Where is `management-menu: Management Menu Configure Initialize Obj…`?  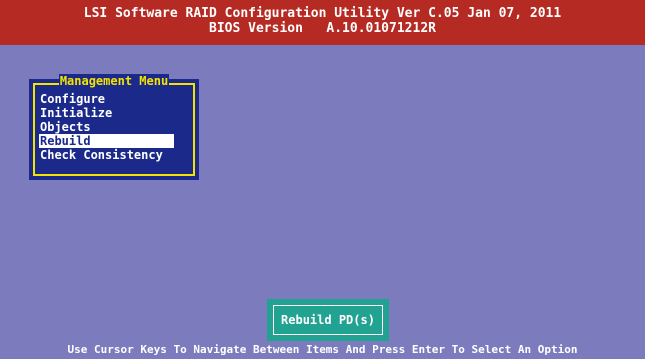 management-menu: Management Menu Configure Initialize Obj… is located at coordinates (114, 127).